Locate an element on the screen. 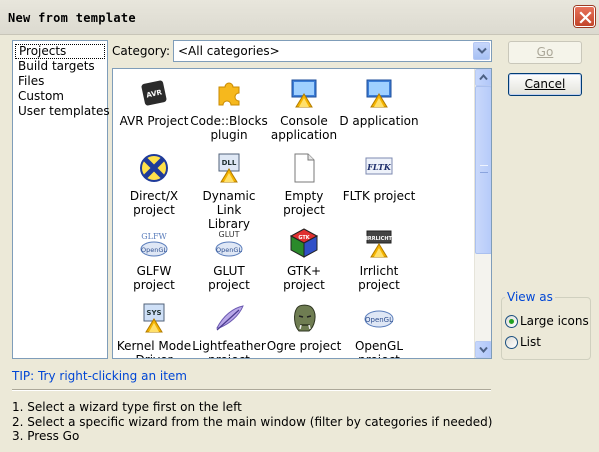 The image size is (599, 452). wizard-empty-project: Empty project is located at coordinates (304, 184).